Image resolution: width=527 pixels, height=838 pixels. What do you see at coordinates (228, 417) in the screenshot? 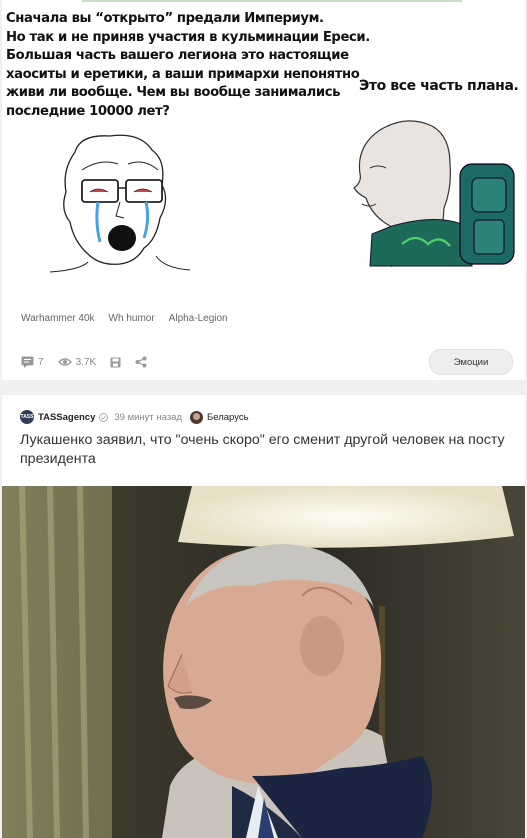
I see `community-link: Беларусь` at bounding box center [228, 417].